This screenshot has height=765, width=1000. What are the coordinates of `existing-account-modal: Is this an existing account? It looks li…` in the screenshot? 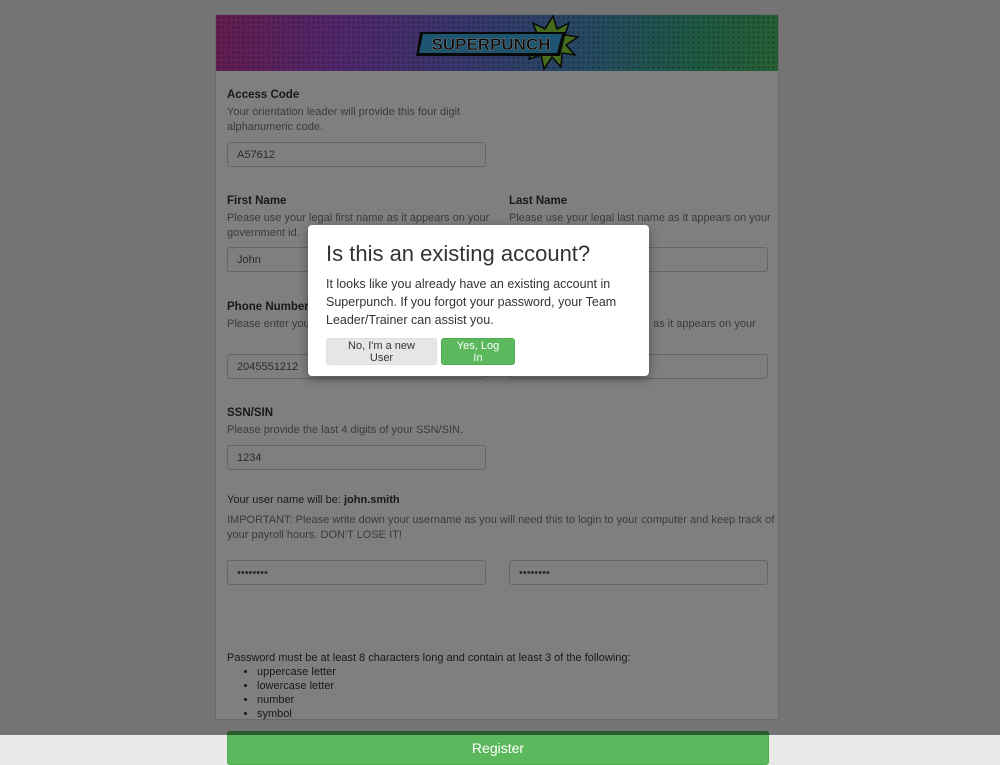 It's located at (478, 300).